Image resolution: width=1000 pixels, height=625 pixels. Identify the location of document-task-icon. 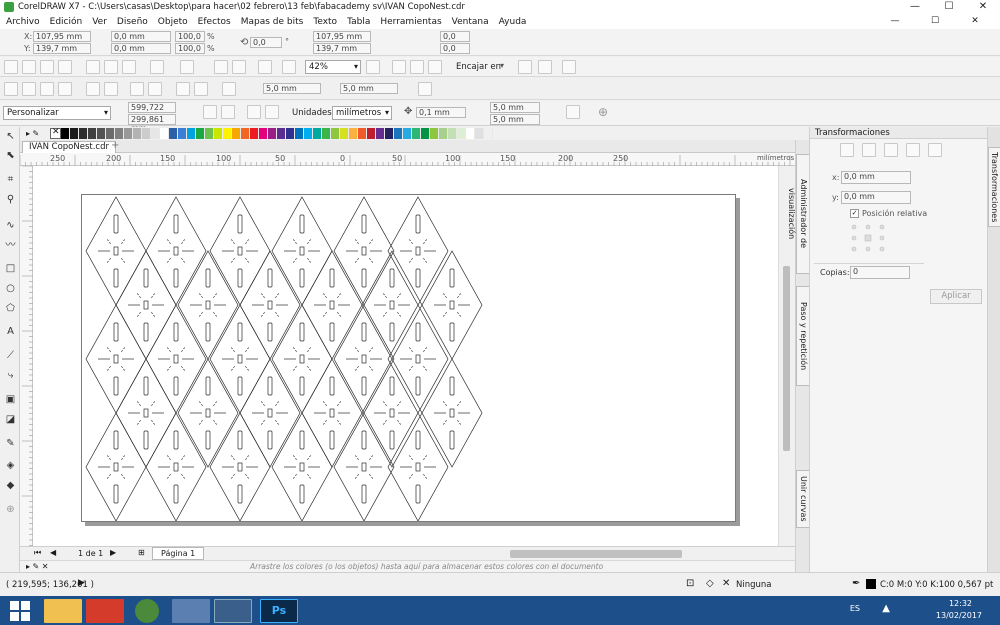
(233, 611).